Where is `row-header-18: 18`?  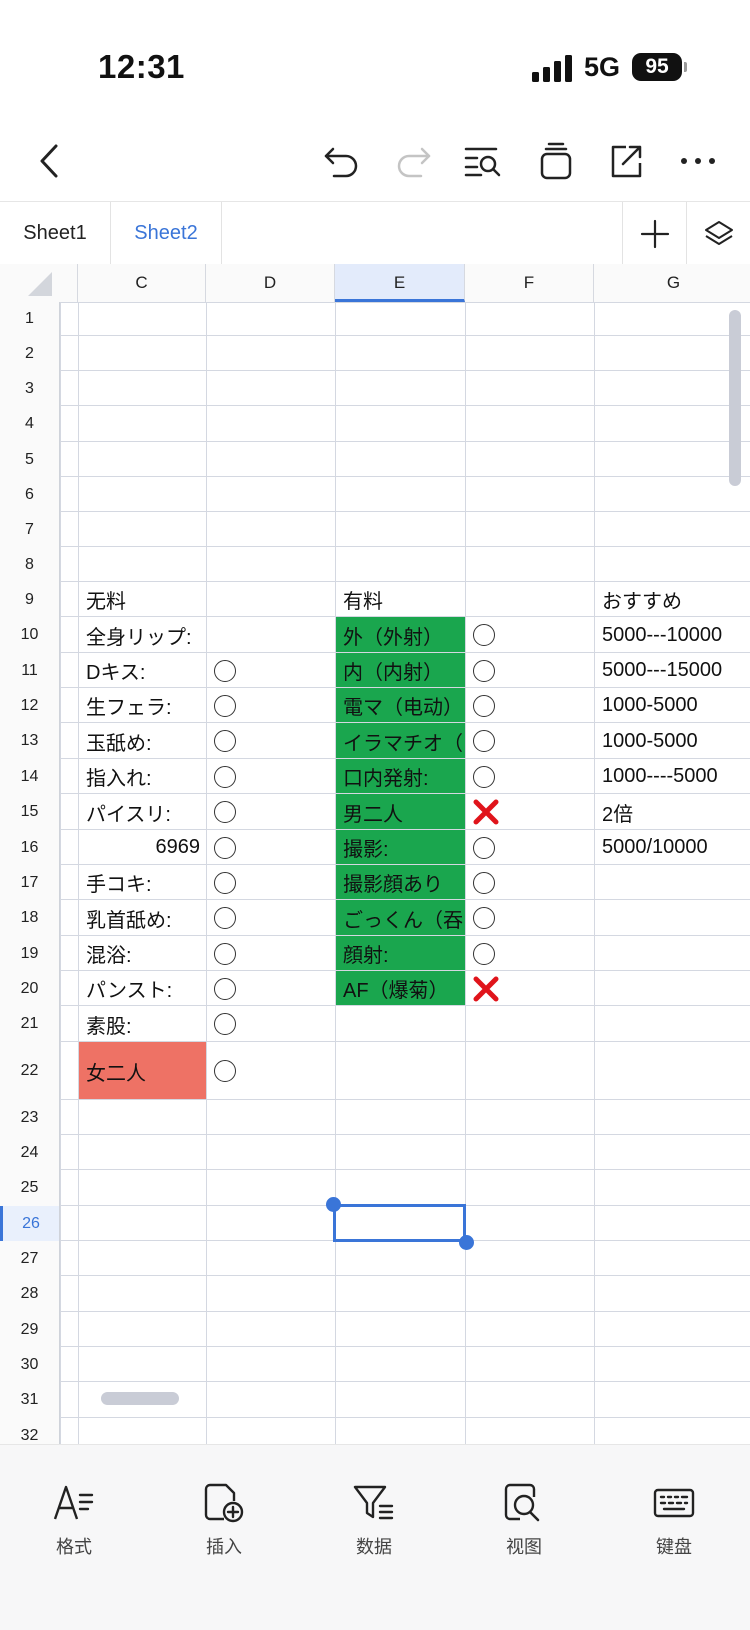
row-header-18: 18 is located at coordinates (30, 918).